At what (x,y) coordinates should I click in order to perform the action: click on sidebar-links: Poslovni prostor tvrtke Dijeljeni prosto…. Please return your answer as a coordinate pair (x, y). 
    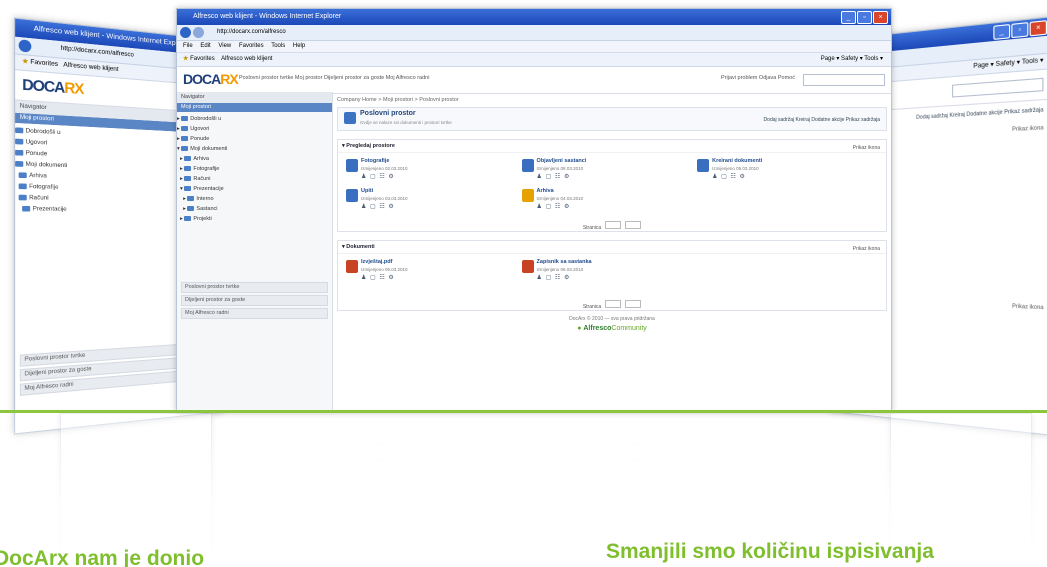
    Looking at the image, I should click on (254, 301).